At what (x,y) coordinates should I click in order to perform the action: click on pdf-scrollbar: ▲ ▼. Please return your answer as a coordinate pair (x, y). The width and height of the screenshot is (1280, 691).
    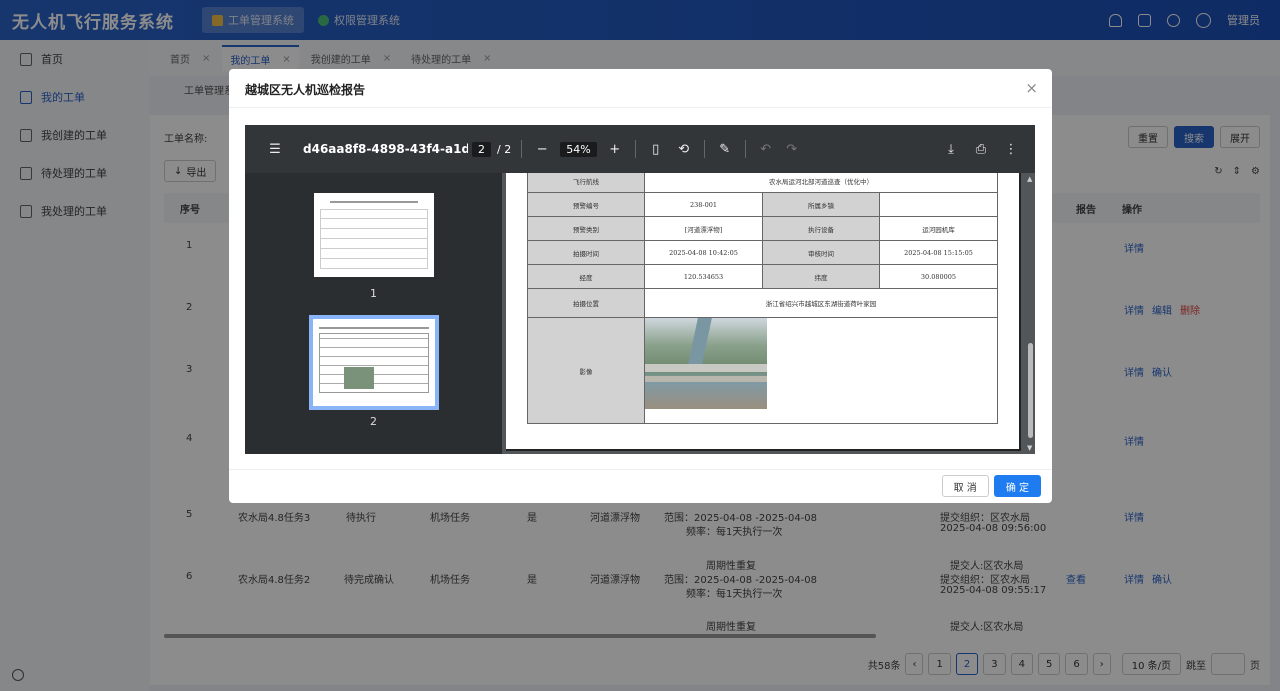
    Looking at the image, I should click on (1030, 313).